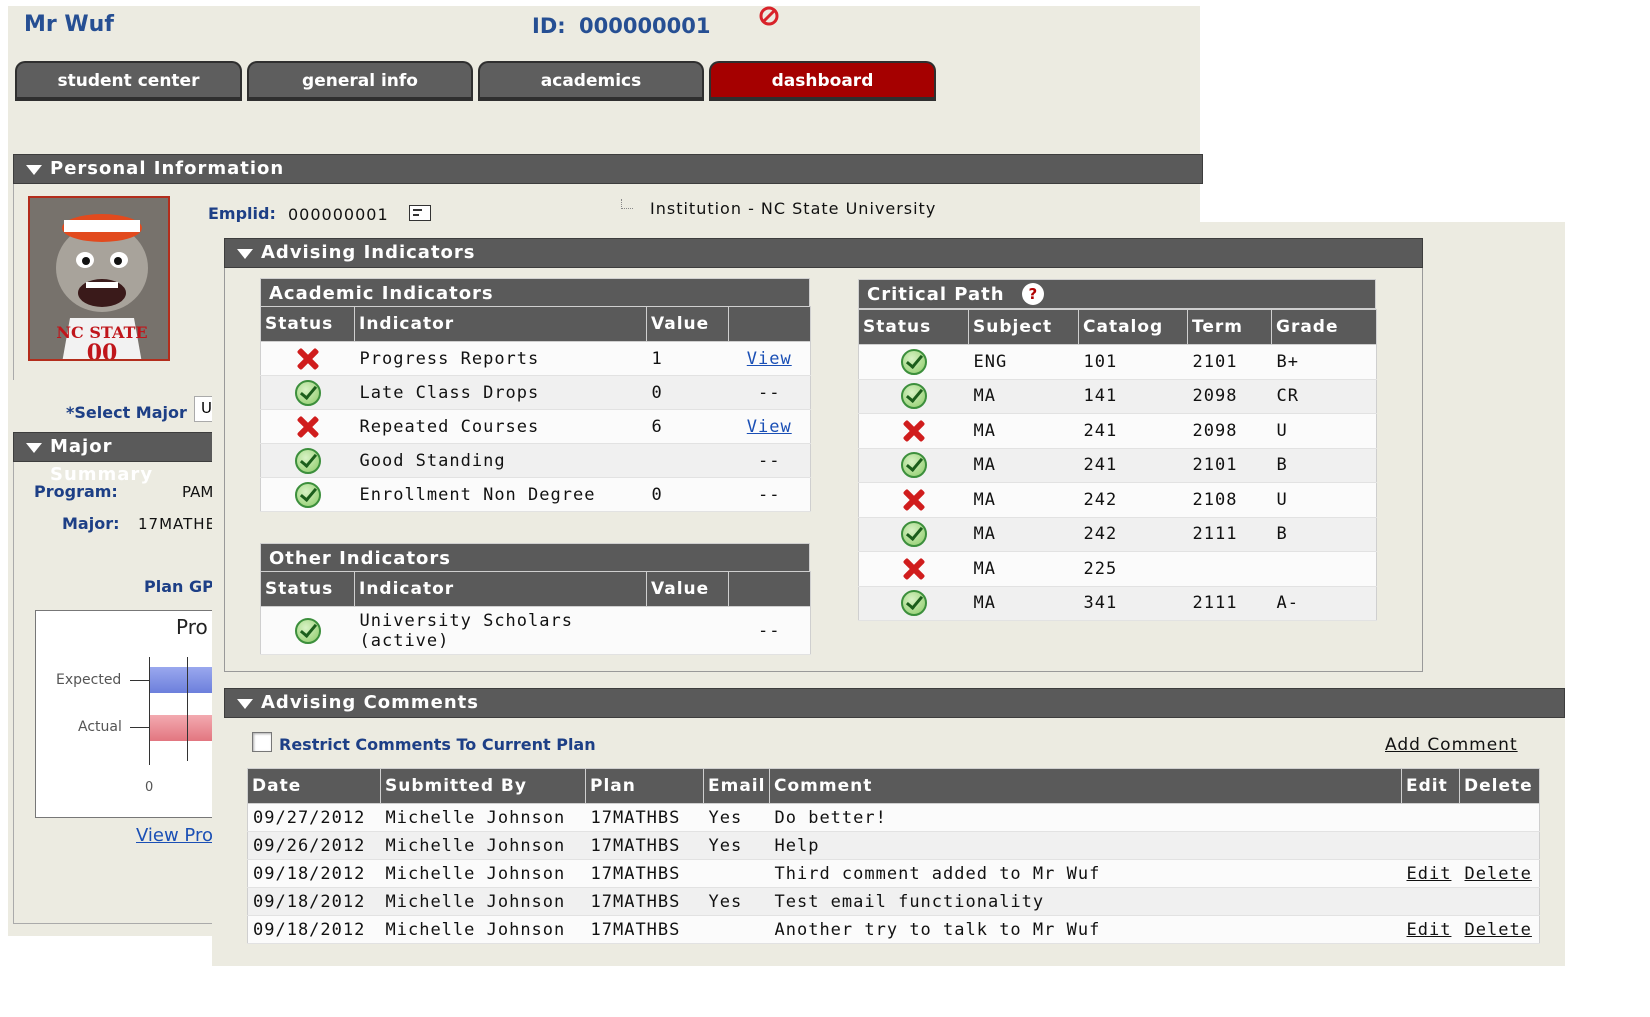  I want to click on indicator-name: University Scholars, so click(466, 620).